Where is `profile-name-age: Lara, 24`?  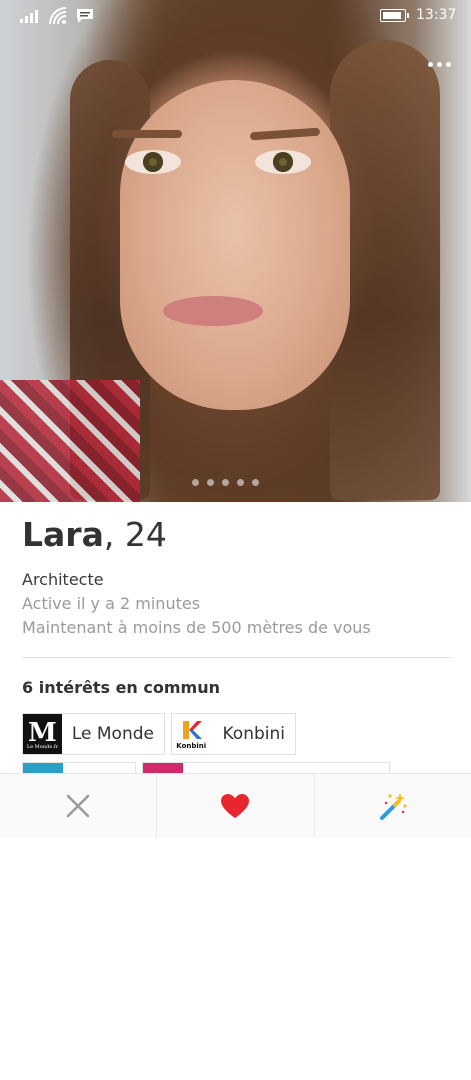 profile-name-age: Lara, 24 is located at coordinates (94, 534).